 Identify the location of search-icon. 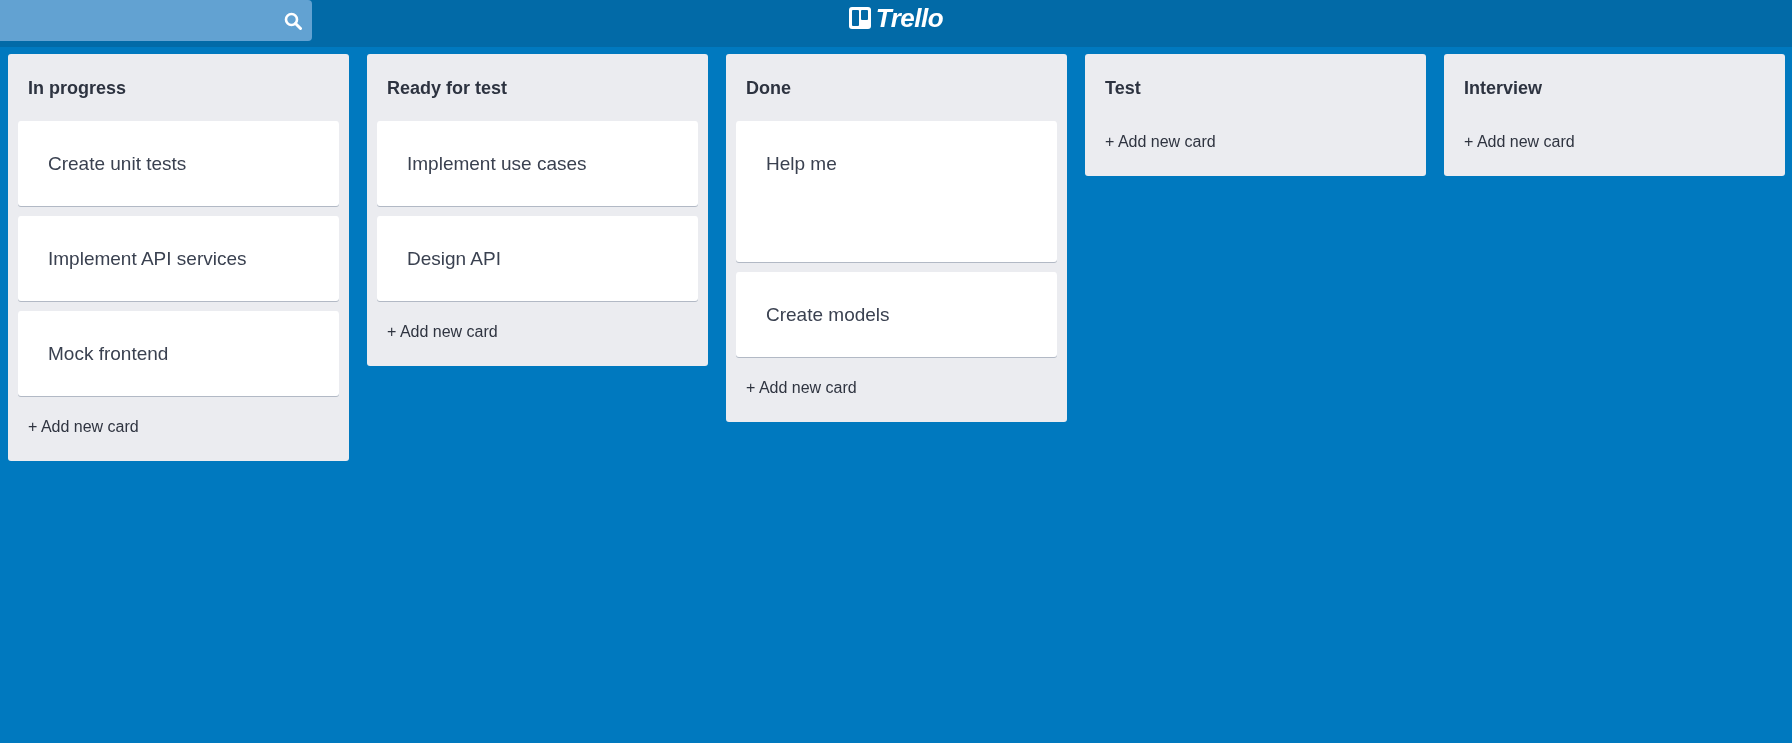
(293, 20).